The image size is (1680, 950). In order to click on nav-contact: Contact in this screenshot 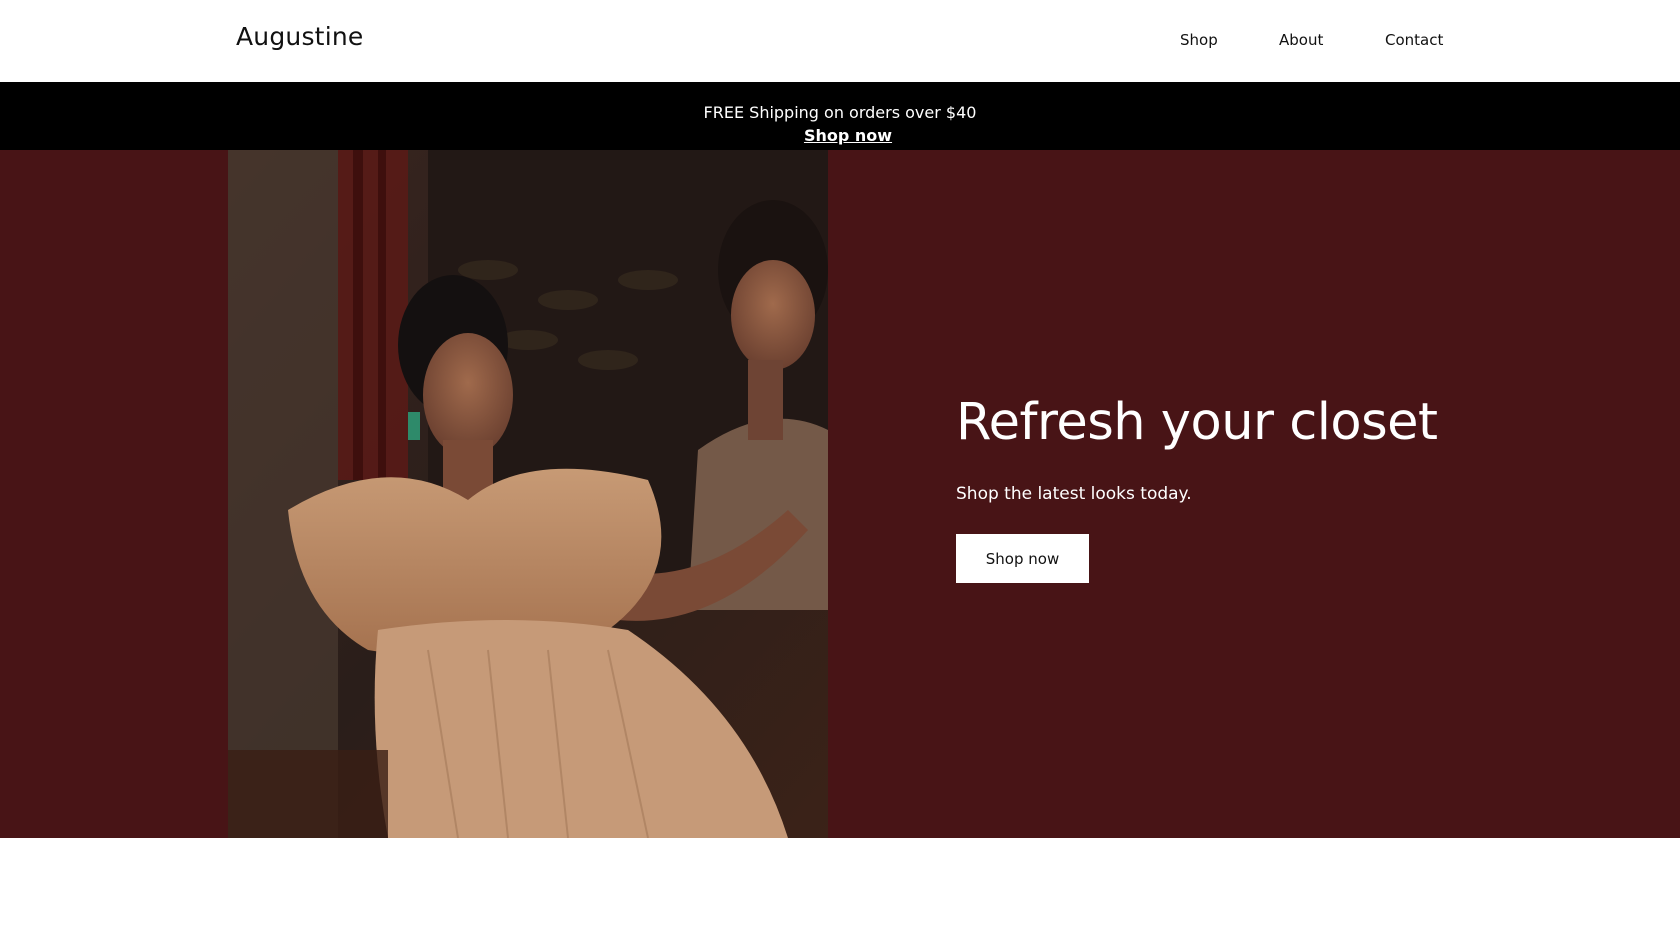, I will do `click(1414, 40)`.